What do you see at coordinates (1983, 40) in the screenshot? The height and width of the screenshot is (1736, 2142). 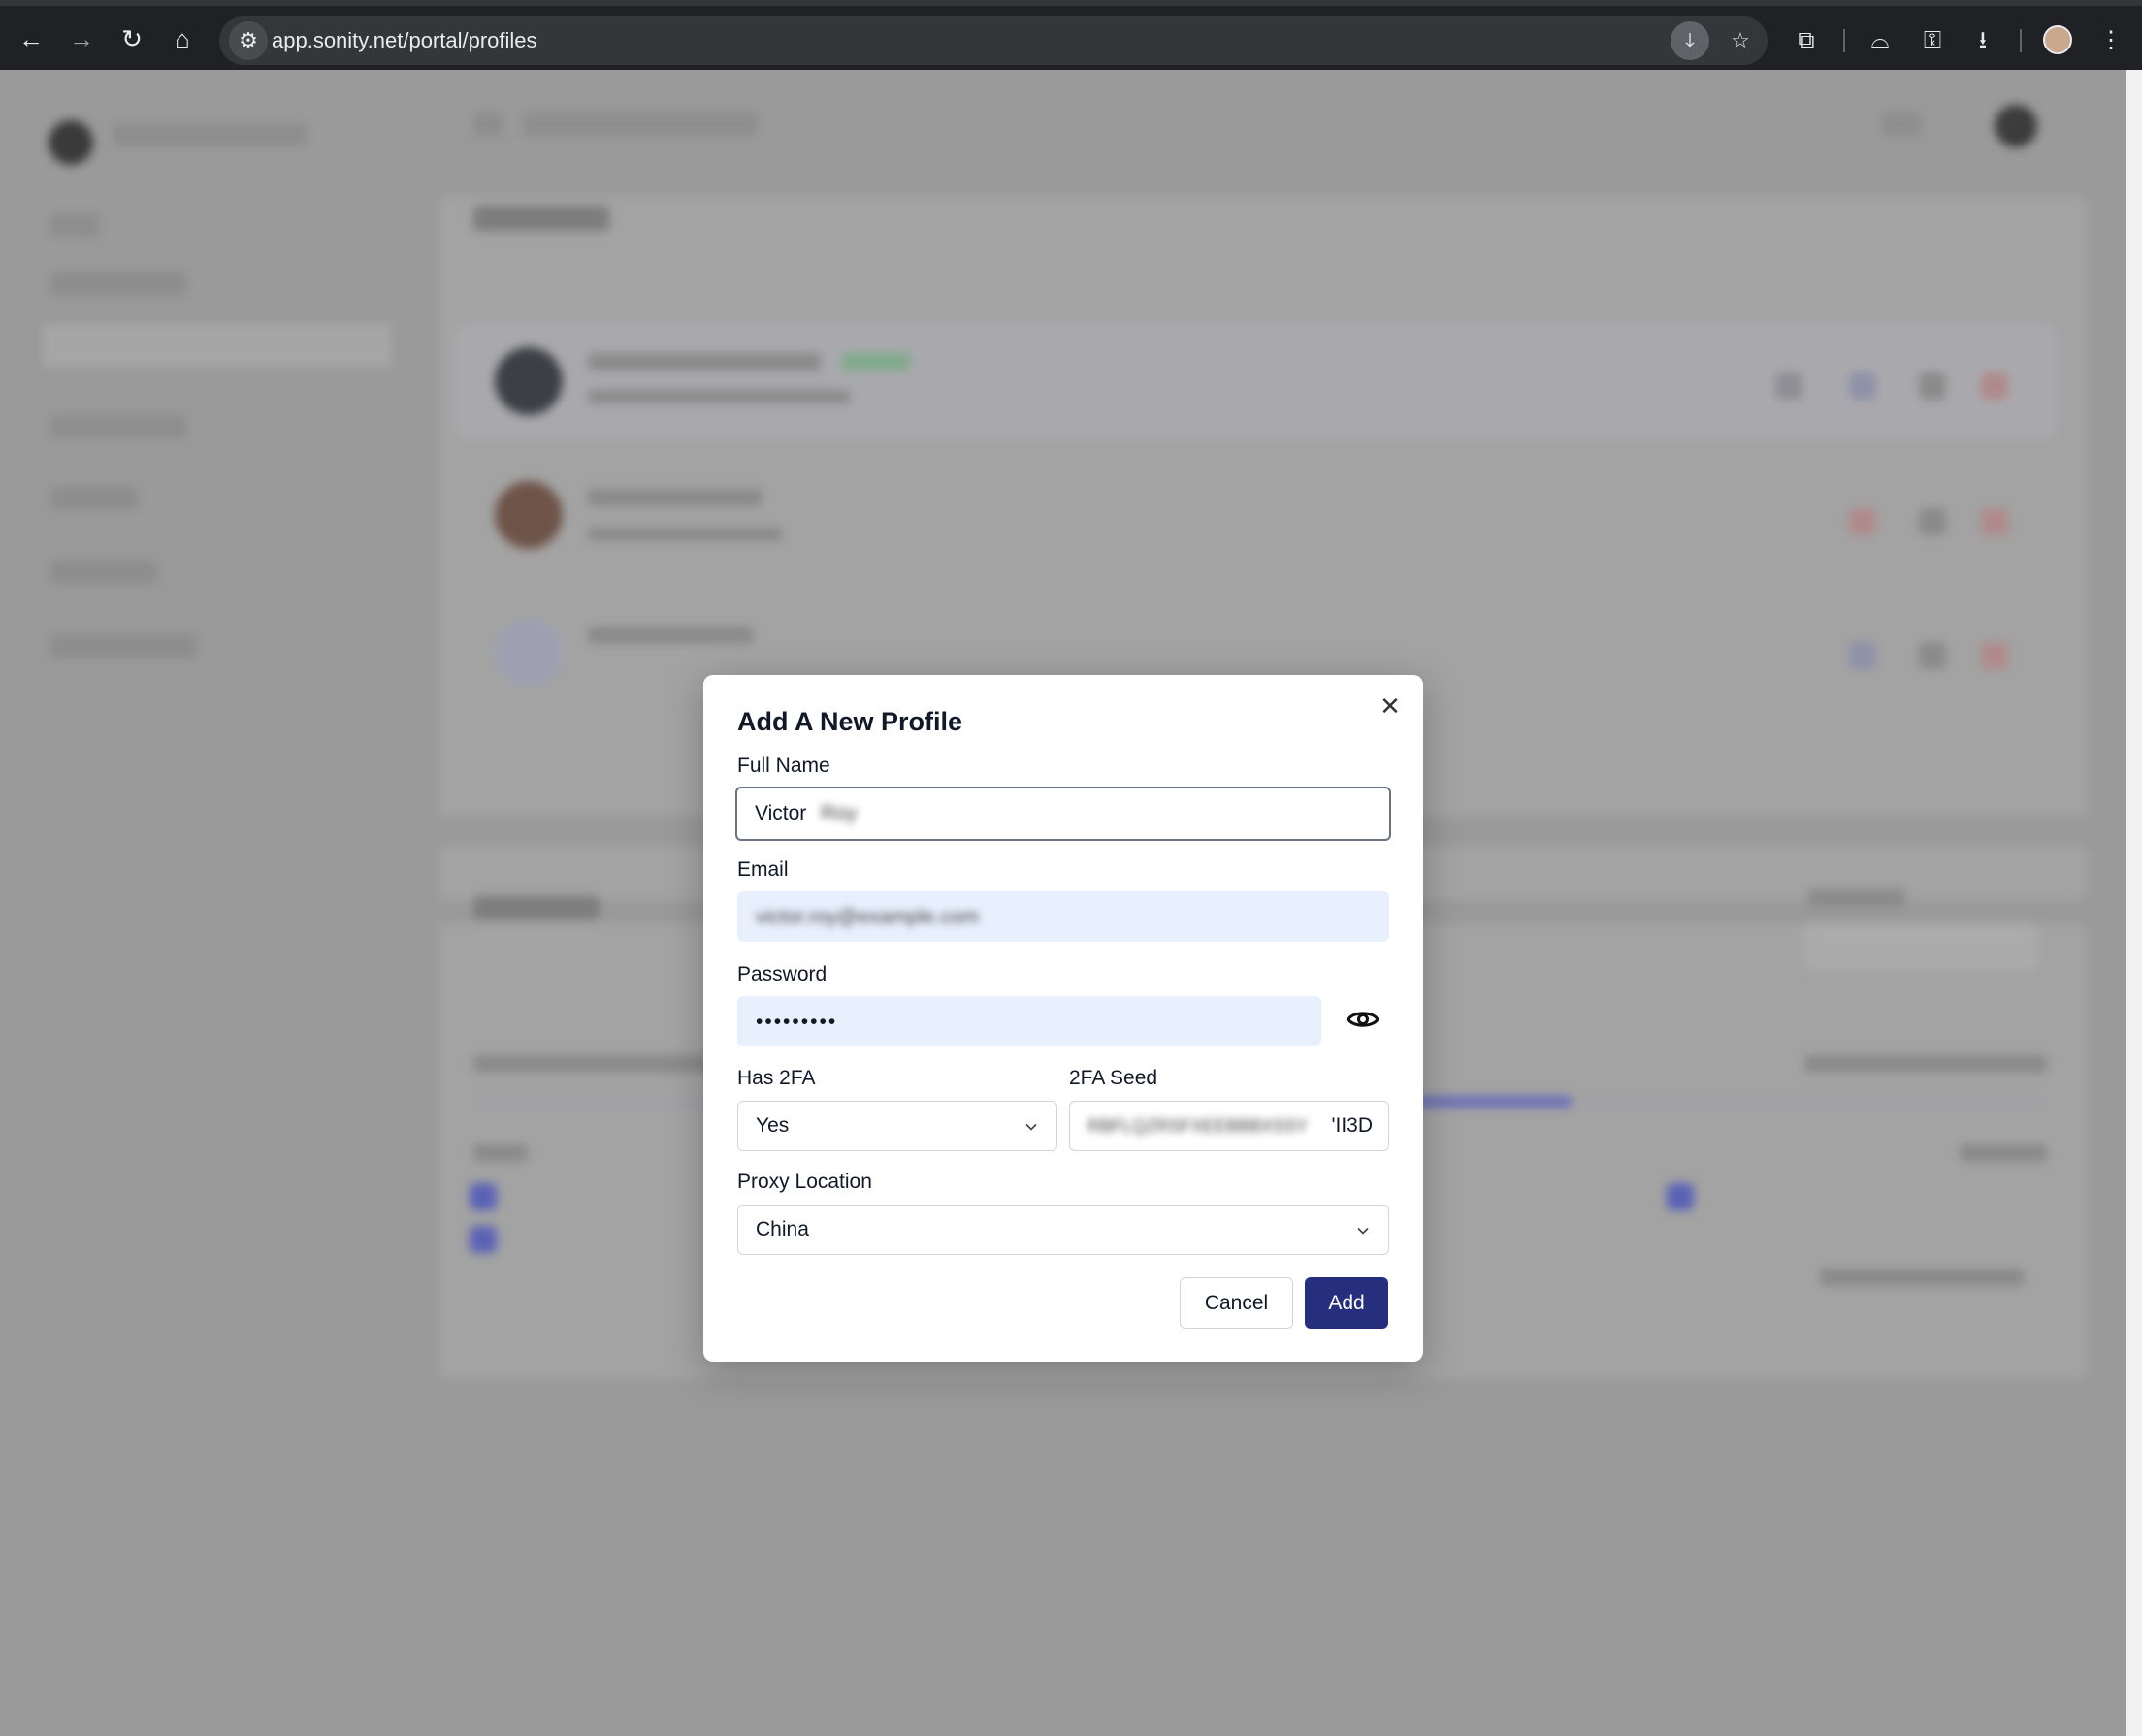 I see `download-icon: ⭳` at bounding box center [1983, 40].